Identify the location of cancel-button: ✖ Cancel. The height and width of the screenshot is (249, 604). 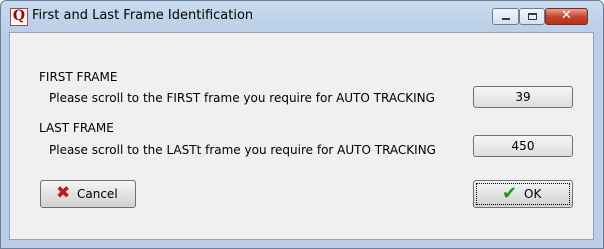
(88, 194).